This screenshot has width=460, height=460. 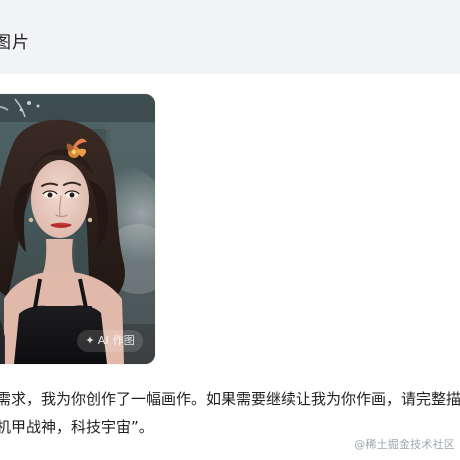 I want to click on ai-generated-badge: ✦ AI 作图, so click(x=110, y=341).